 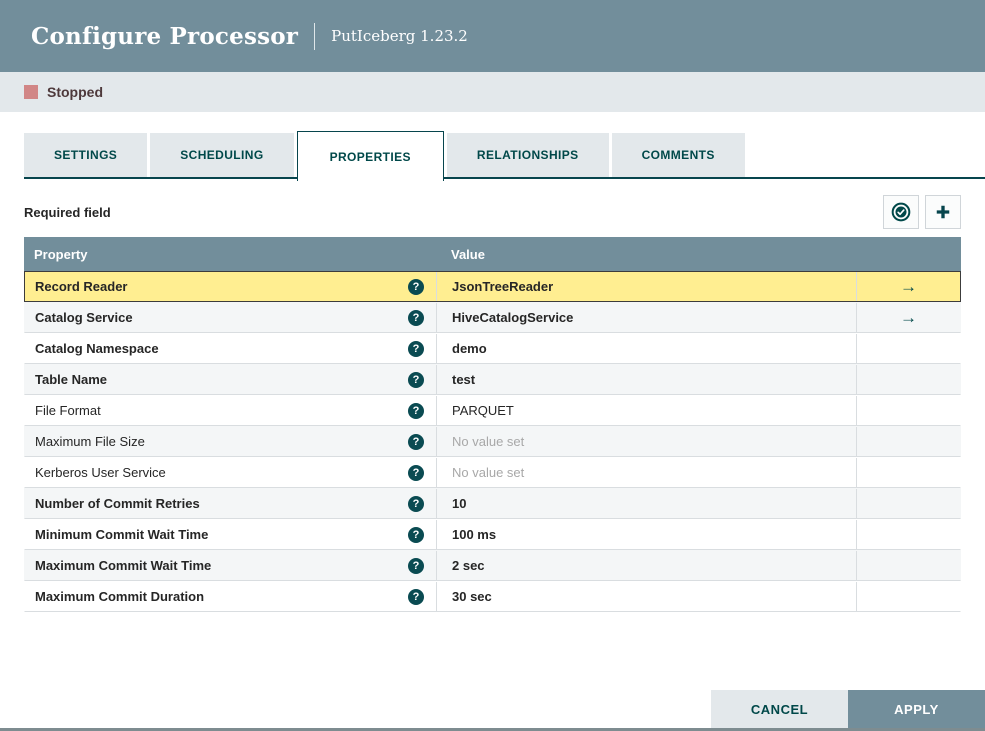 I want to click on property-value: HiveCatalogService, so click(x=512, y=317).